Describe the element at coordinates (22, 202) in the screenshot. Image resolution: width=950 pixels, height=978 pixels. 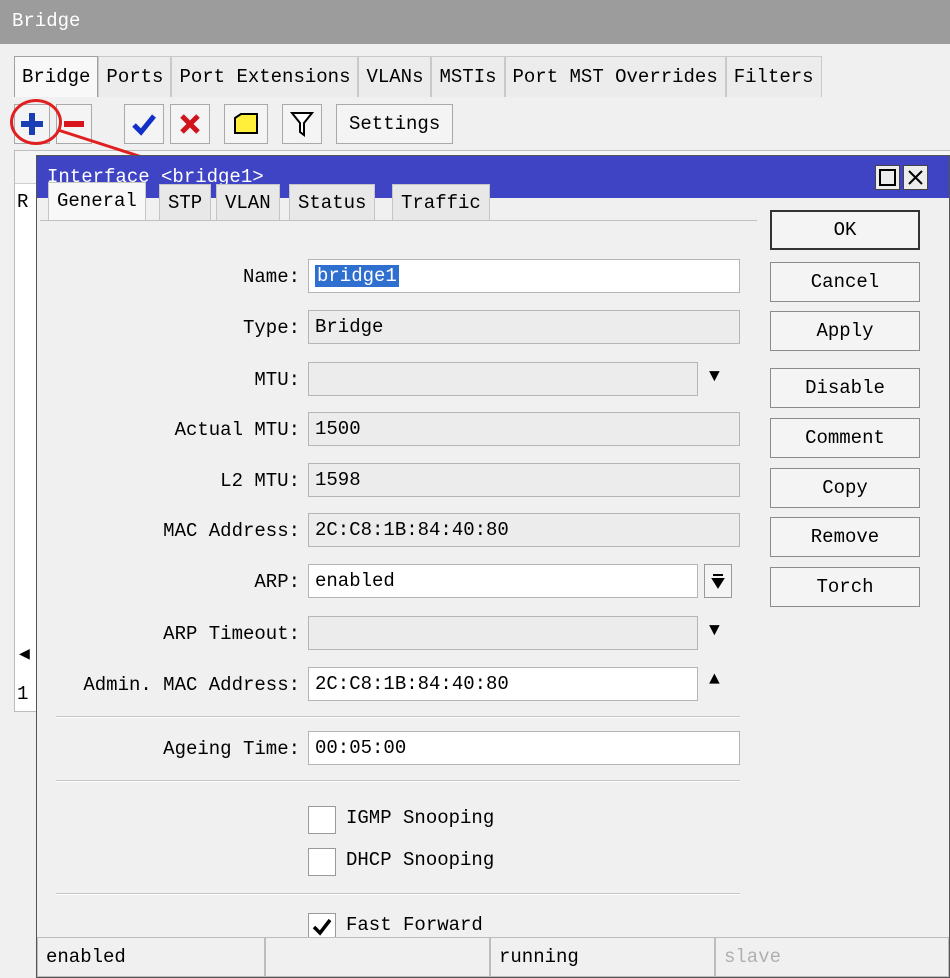
I see `bridge-list-row: R` at that location.